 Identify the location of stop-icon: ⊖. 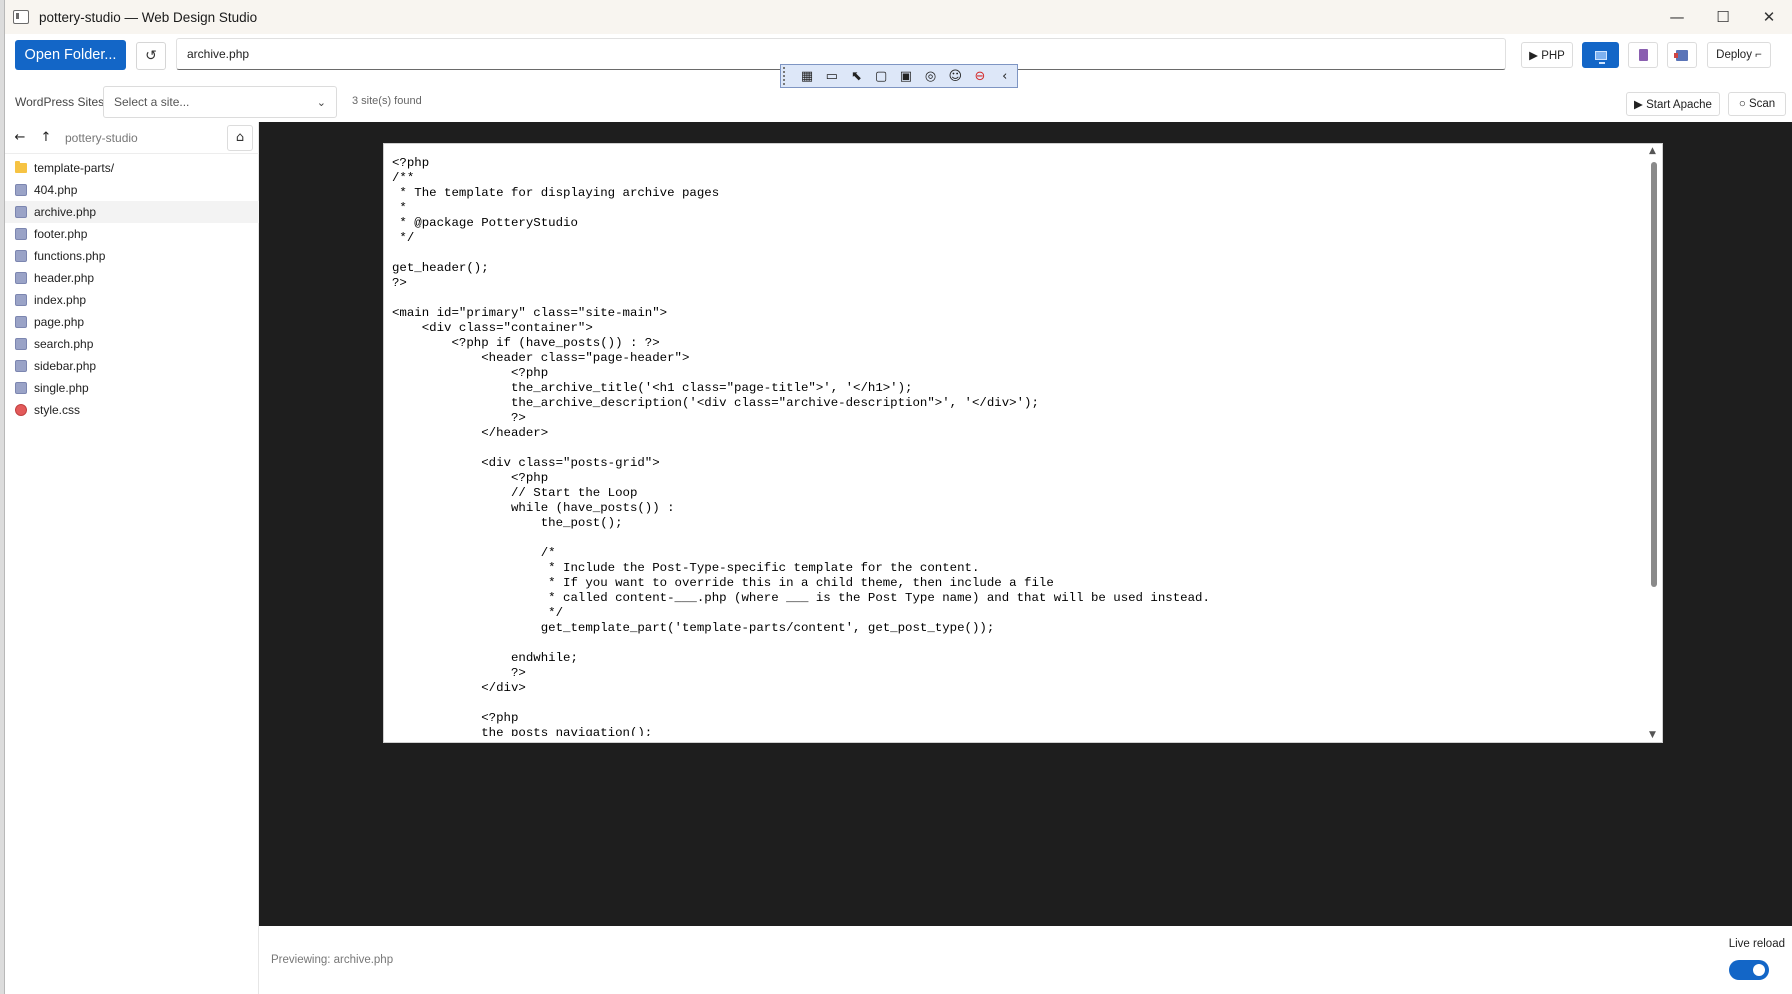
(980, 76).